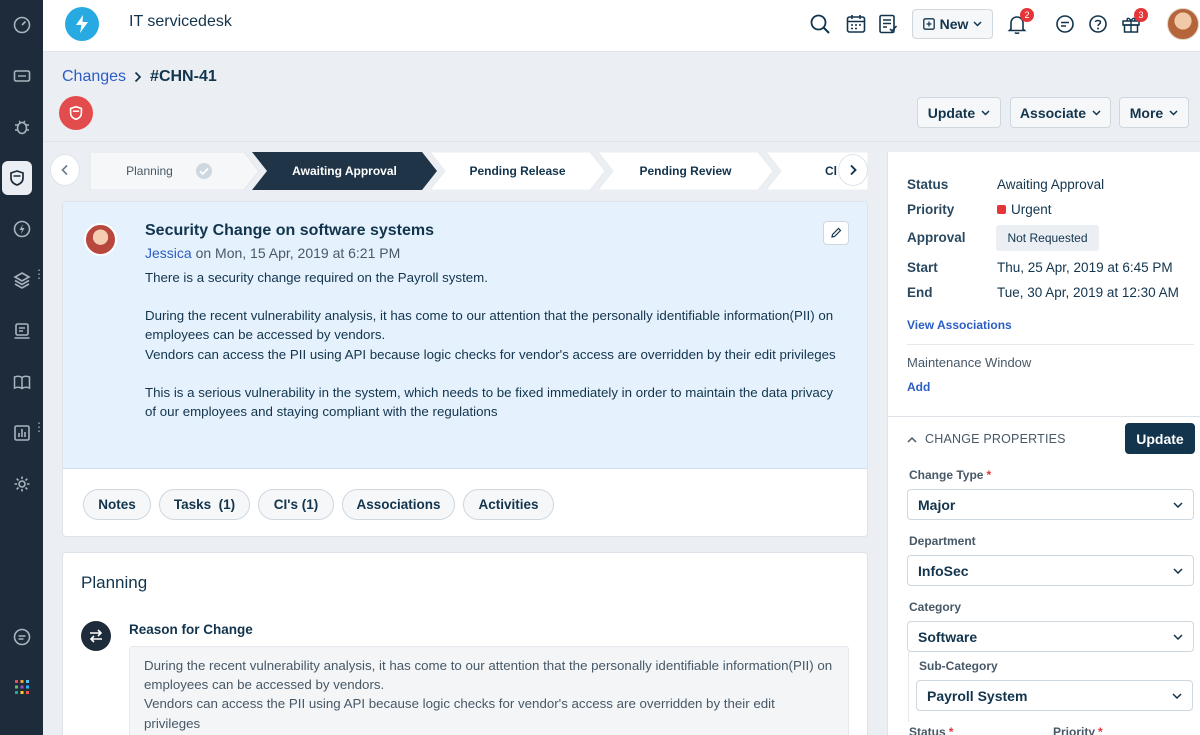  What do you see at coordinates (1098, 24) in the screenshot?
I see `help-icon` at bounding box center [1098, 24].